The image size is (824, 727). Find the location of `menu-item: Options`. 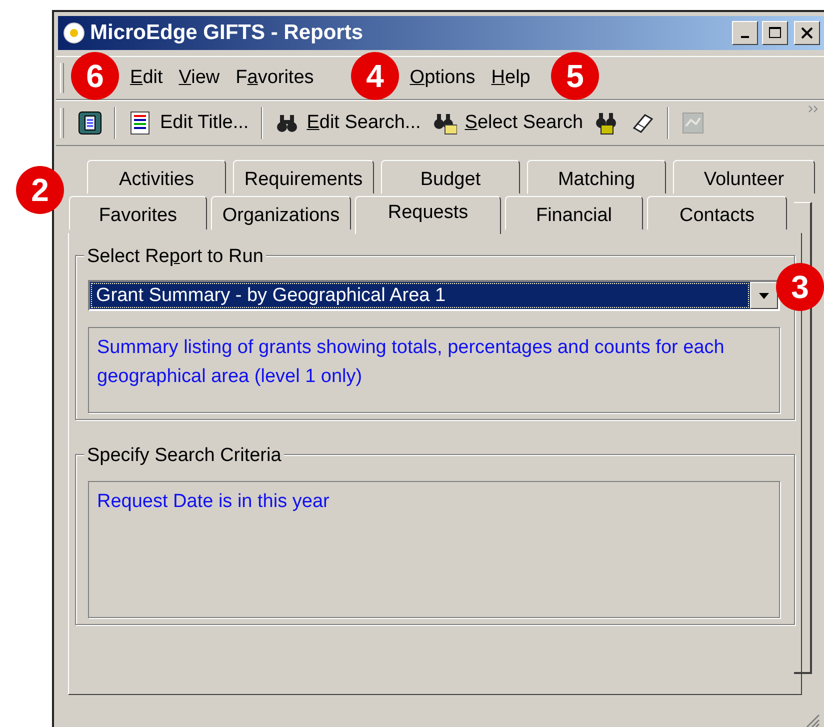

menu-item: Options is located at coordinates (443, 78).